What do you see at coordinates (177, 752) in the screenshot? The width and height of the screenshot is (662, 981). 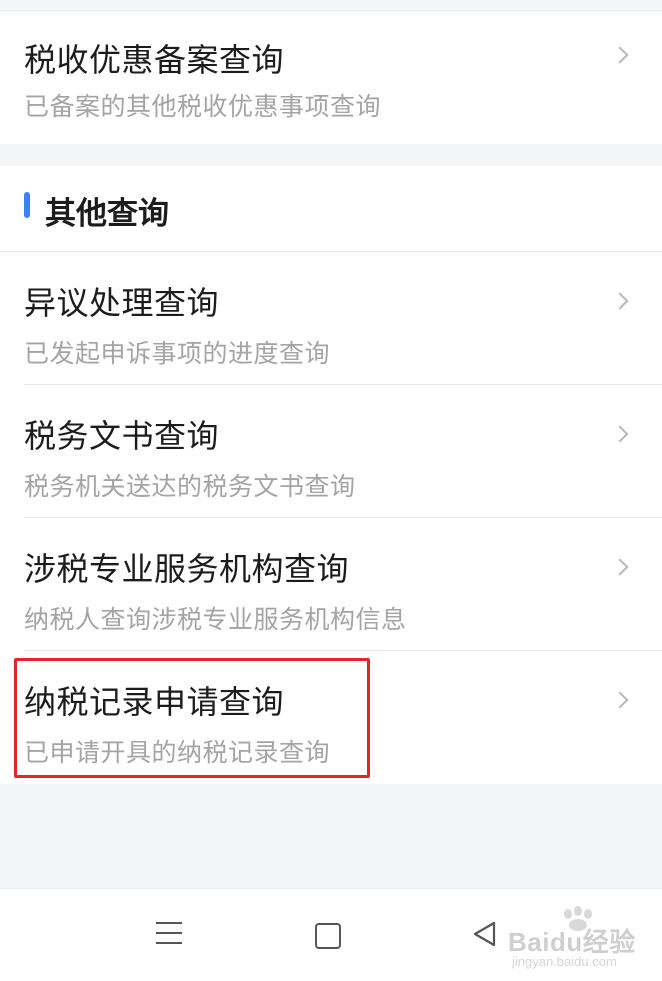 I see `list-item-subtitle: 已申请开具的纳税记录查询` at bounding box center [177, 752].